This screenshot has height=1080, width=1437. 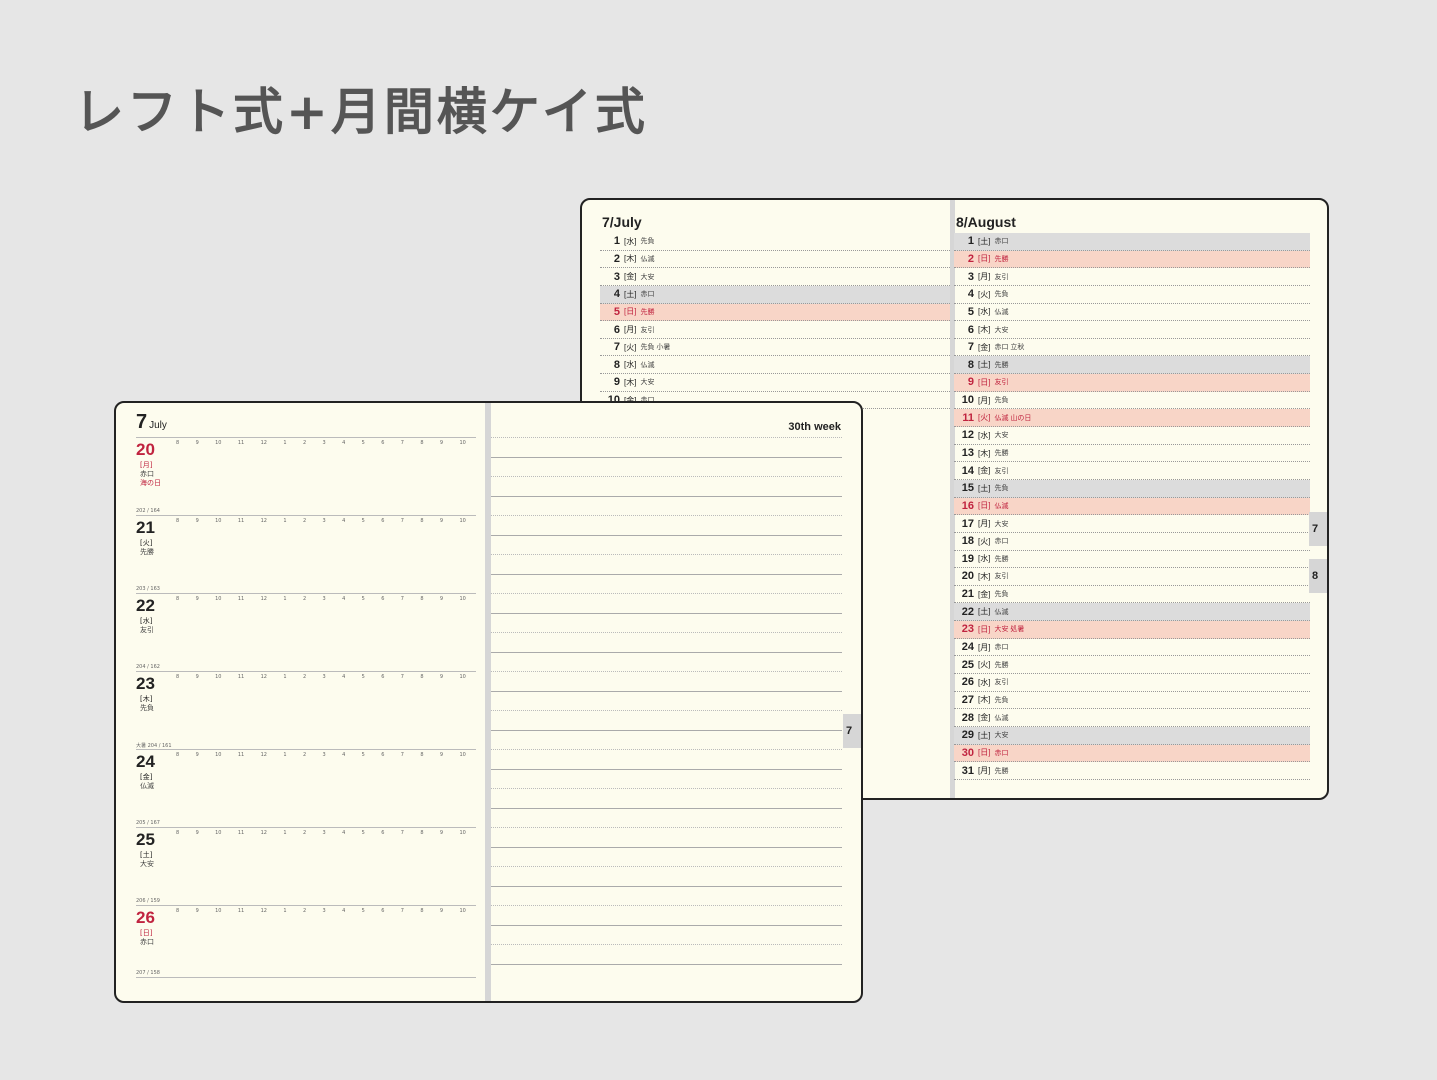 I want to click on weekly-month: 7 July, so click(x=151, y=422).